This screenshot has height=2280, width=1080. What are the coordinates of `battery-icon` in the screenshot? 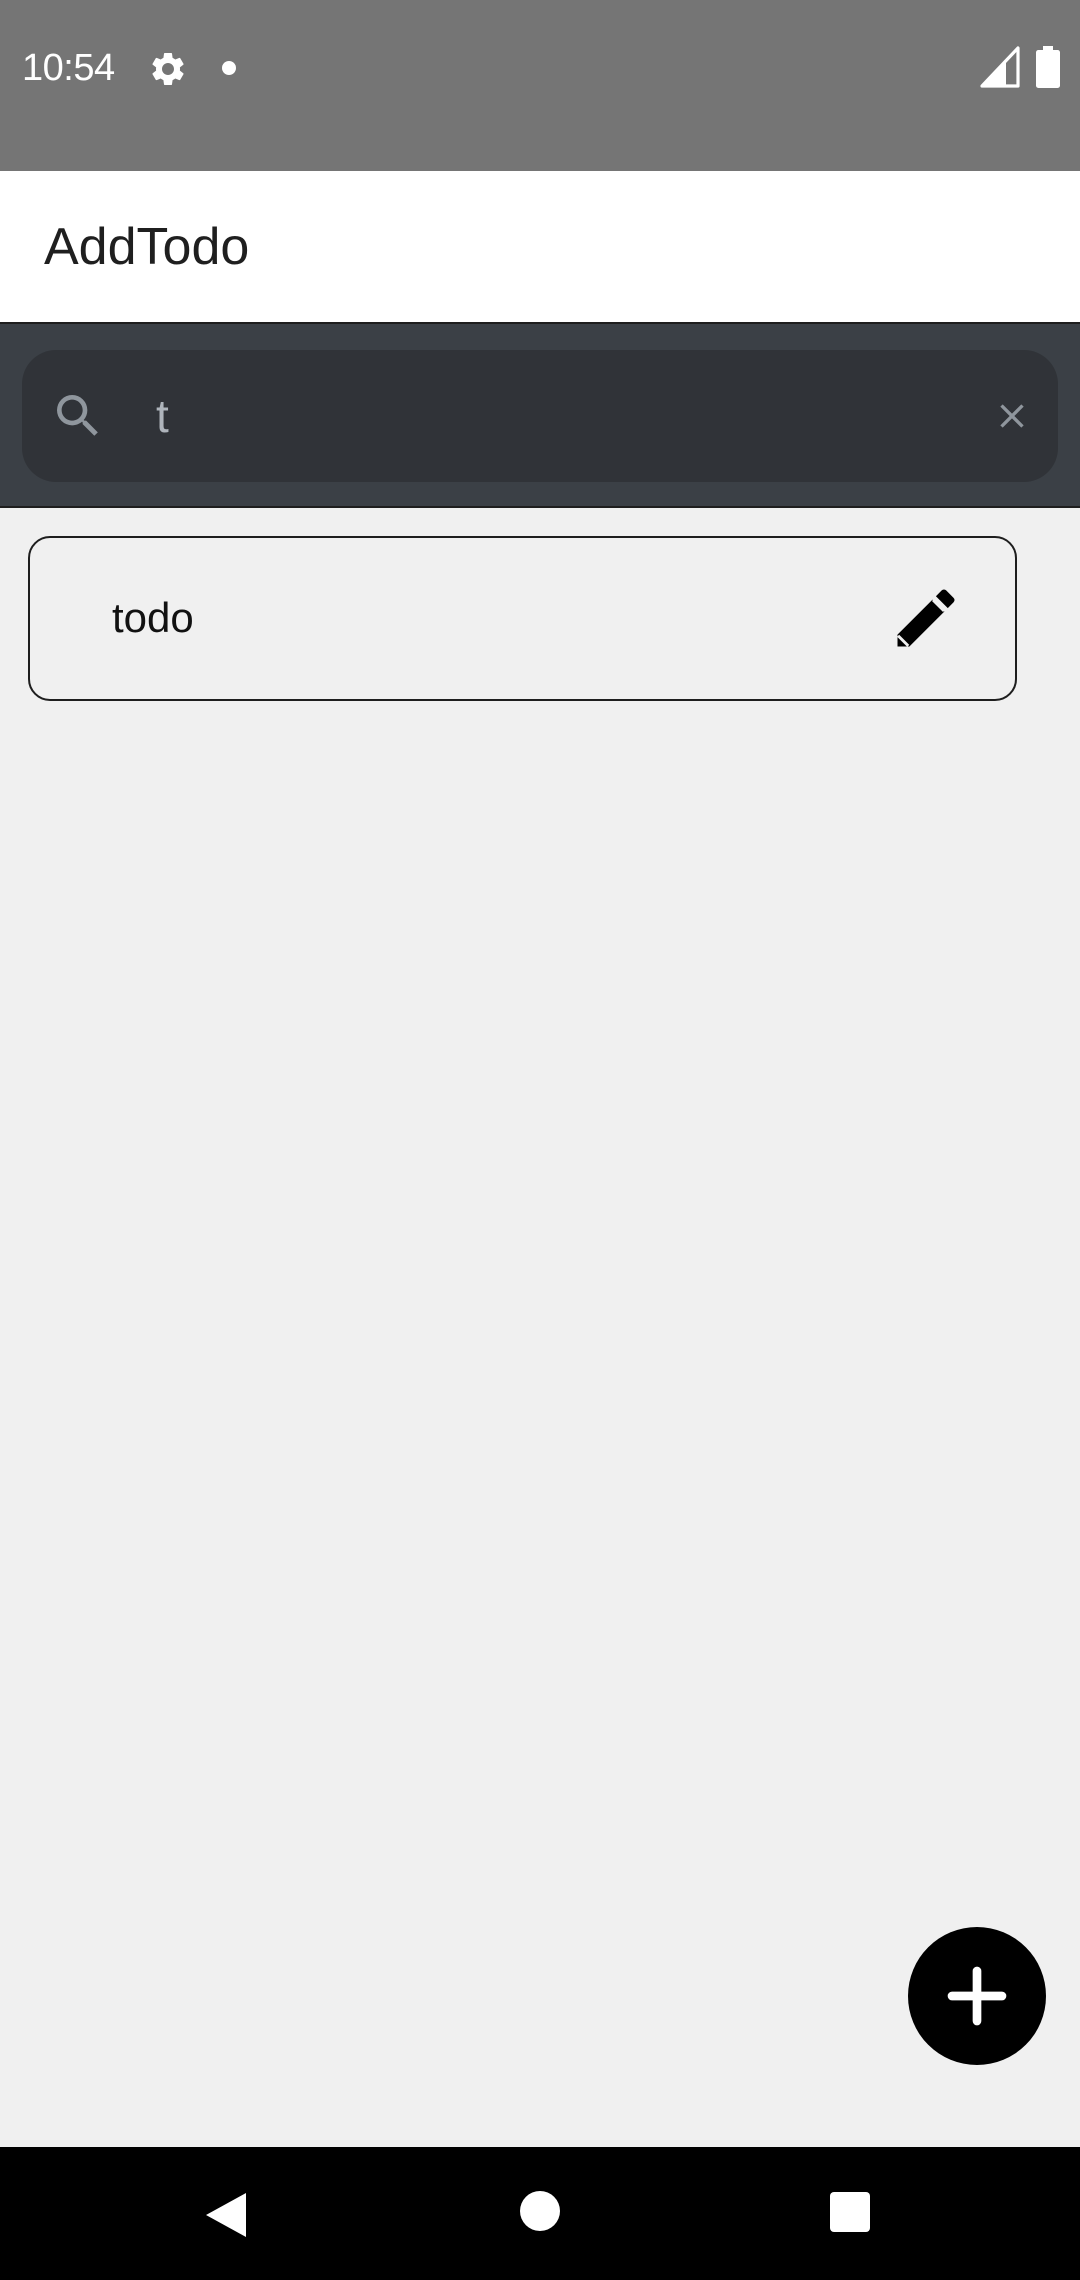 It's located at (1048, 67).